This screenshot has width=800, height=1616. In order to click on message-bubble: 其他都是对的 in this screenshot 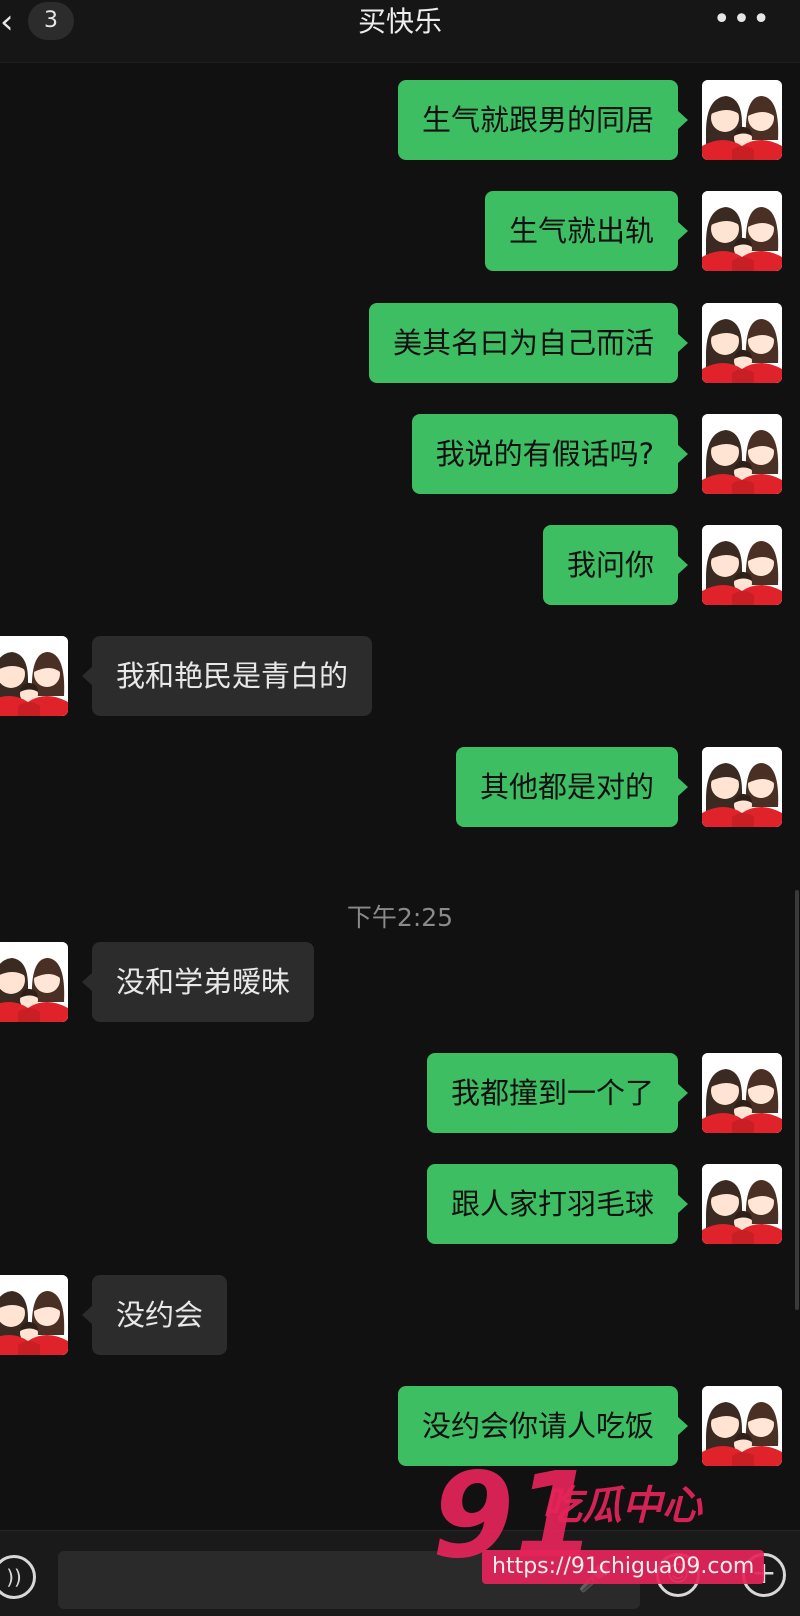, I will do `click(572, 787)`.